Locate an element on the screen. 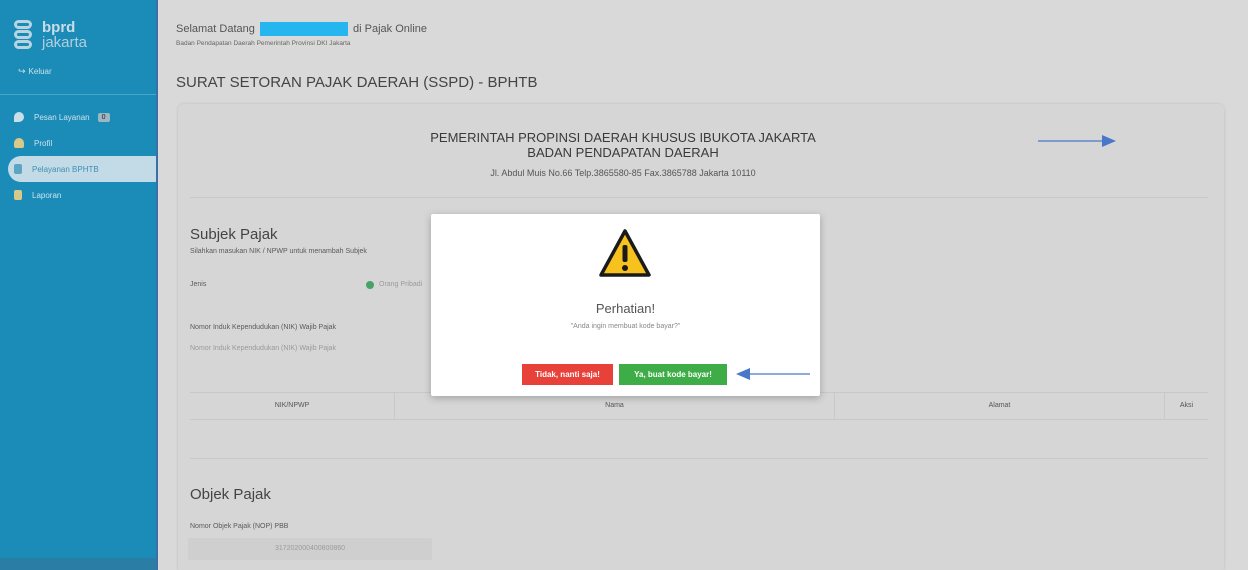 This screenshot has height=570, width=1248. welcome-prefix: Selamat Datang is located at coordinates (215, 28).